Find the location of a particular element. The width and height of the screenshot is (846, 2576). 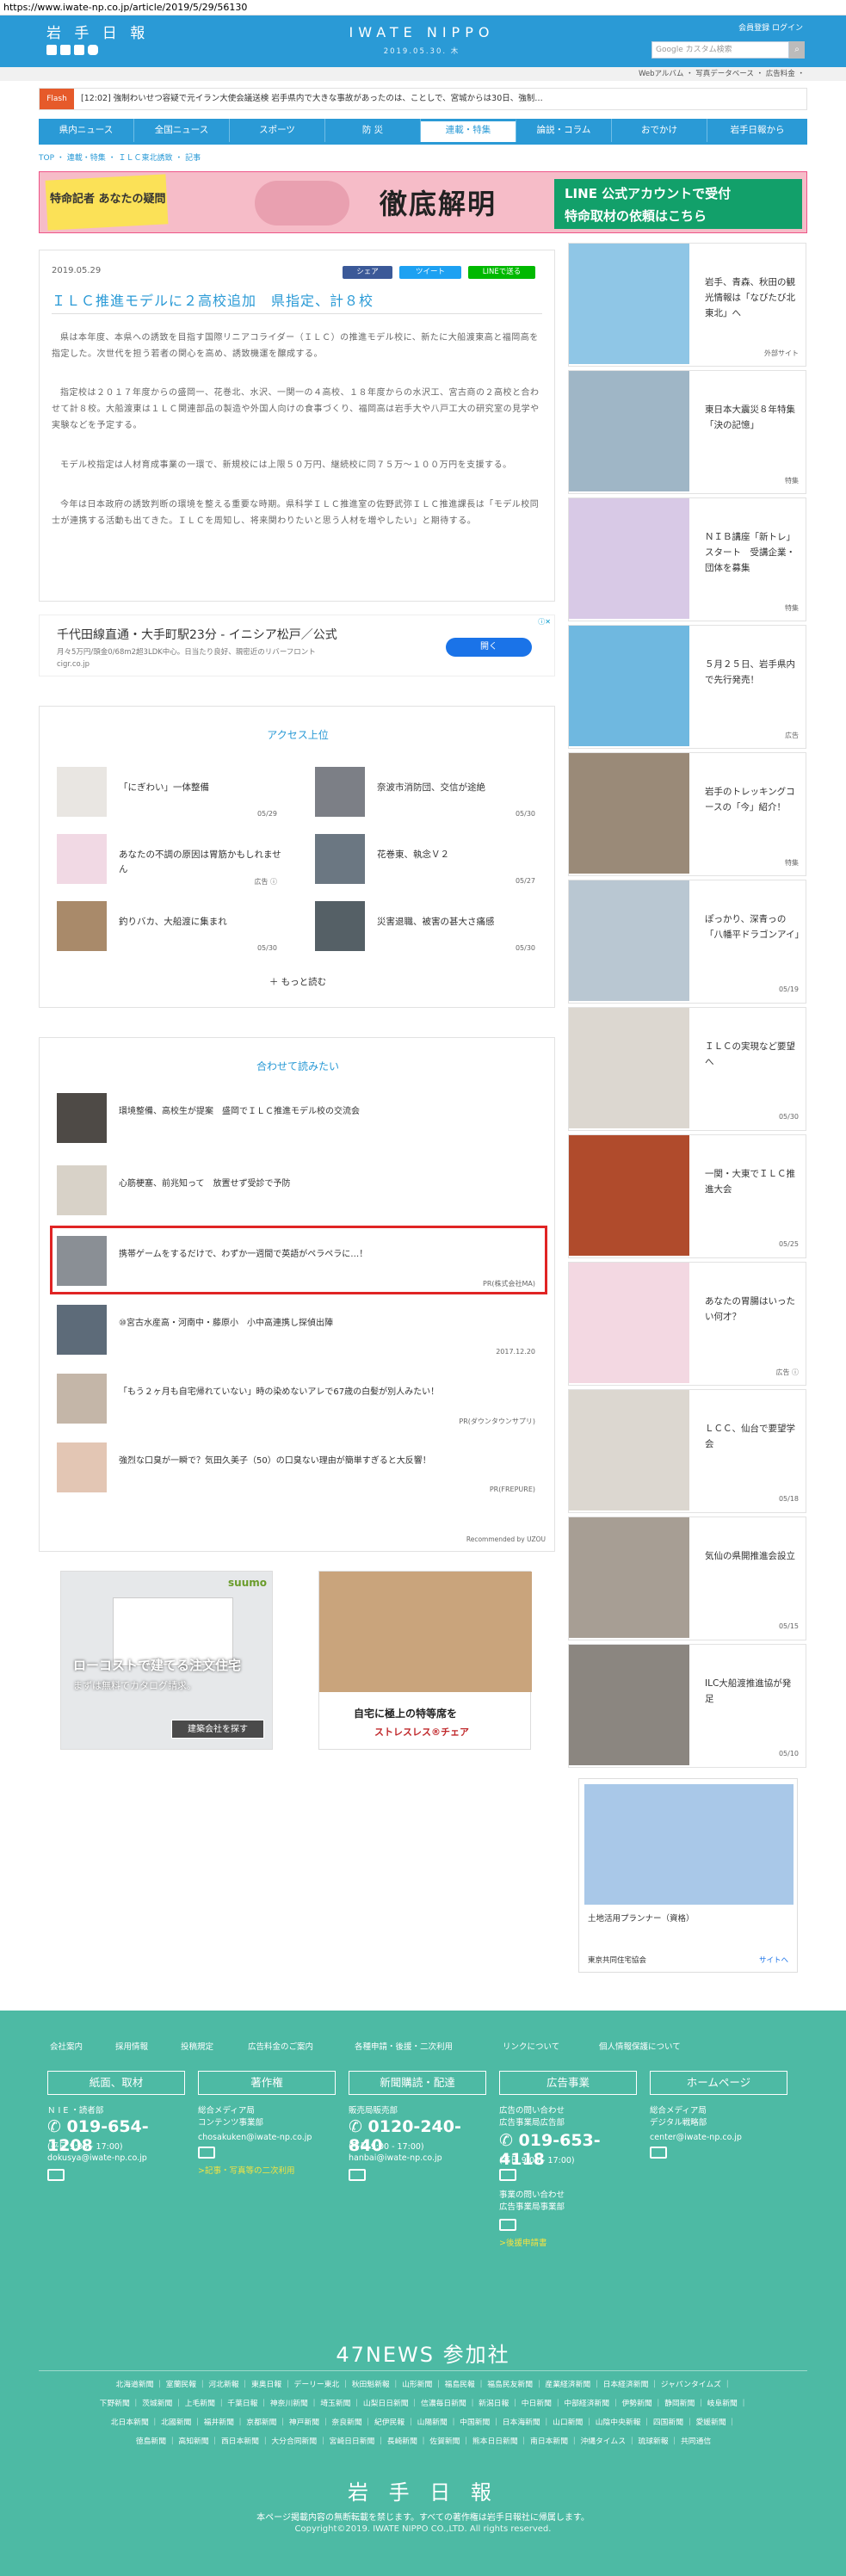

ranking-item-title: 「にぎわい」一体整備 is located at coordinates (201, 788).